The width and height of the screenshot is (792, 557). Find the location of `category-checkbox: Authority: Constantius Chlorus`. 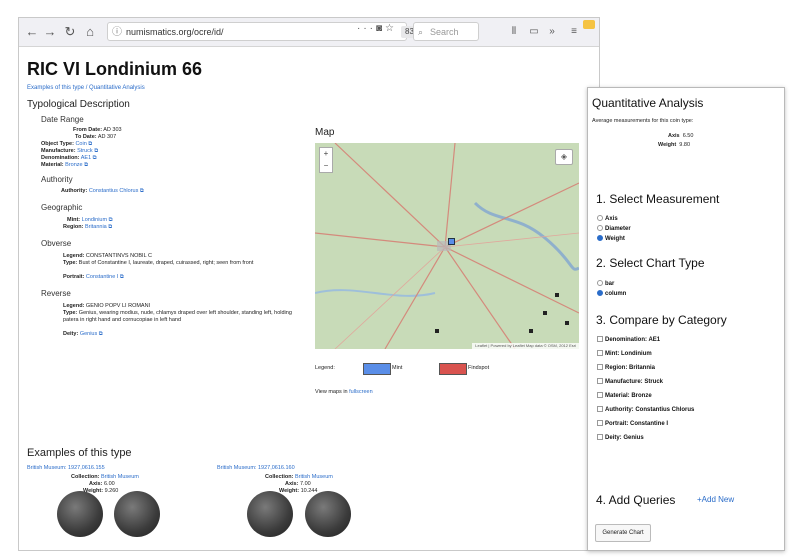

category-checkbox: Authority: Constantius Chlorus is located at coordinates (645, 410).